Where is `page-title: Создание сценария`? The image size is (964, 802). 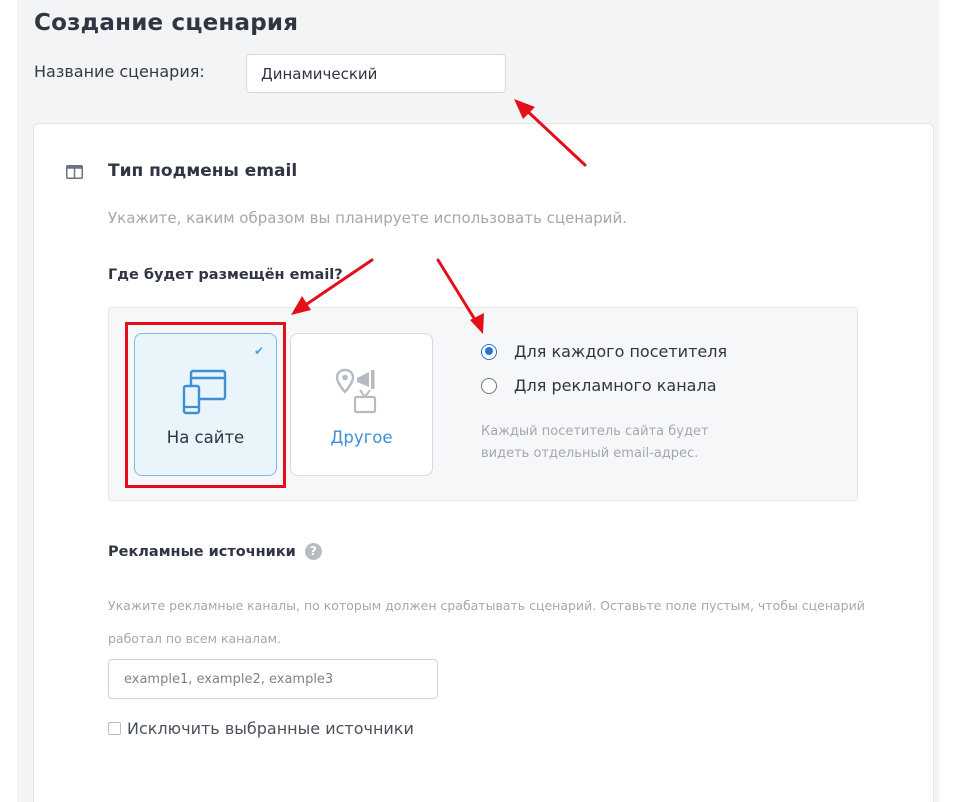
page-title: Создание сценария is located at coordinates (166, 23).